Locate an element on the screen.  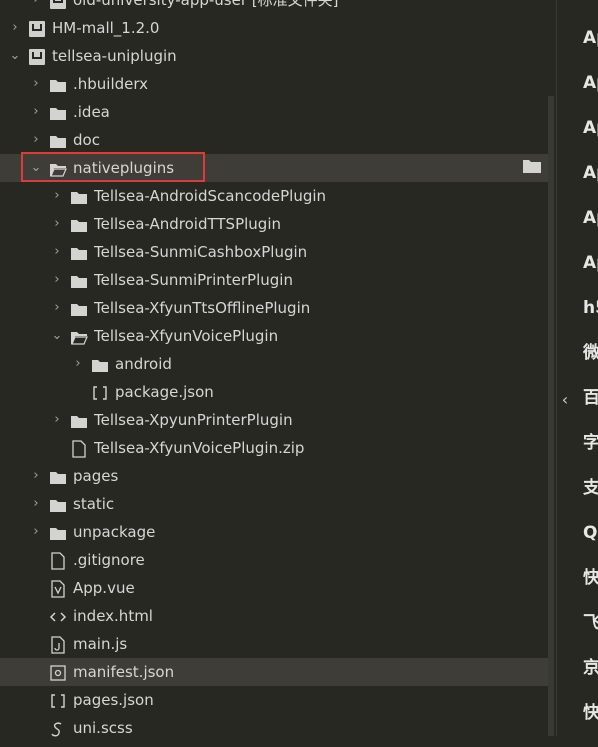
tree-item-label: tellsea-uniplugin is located at coordinates (114, 56).